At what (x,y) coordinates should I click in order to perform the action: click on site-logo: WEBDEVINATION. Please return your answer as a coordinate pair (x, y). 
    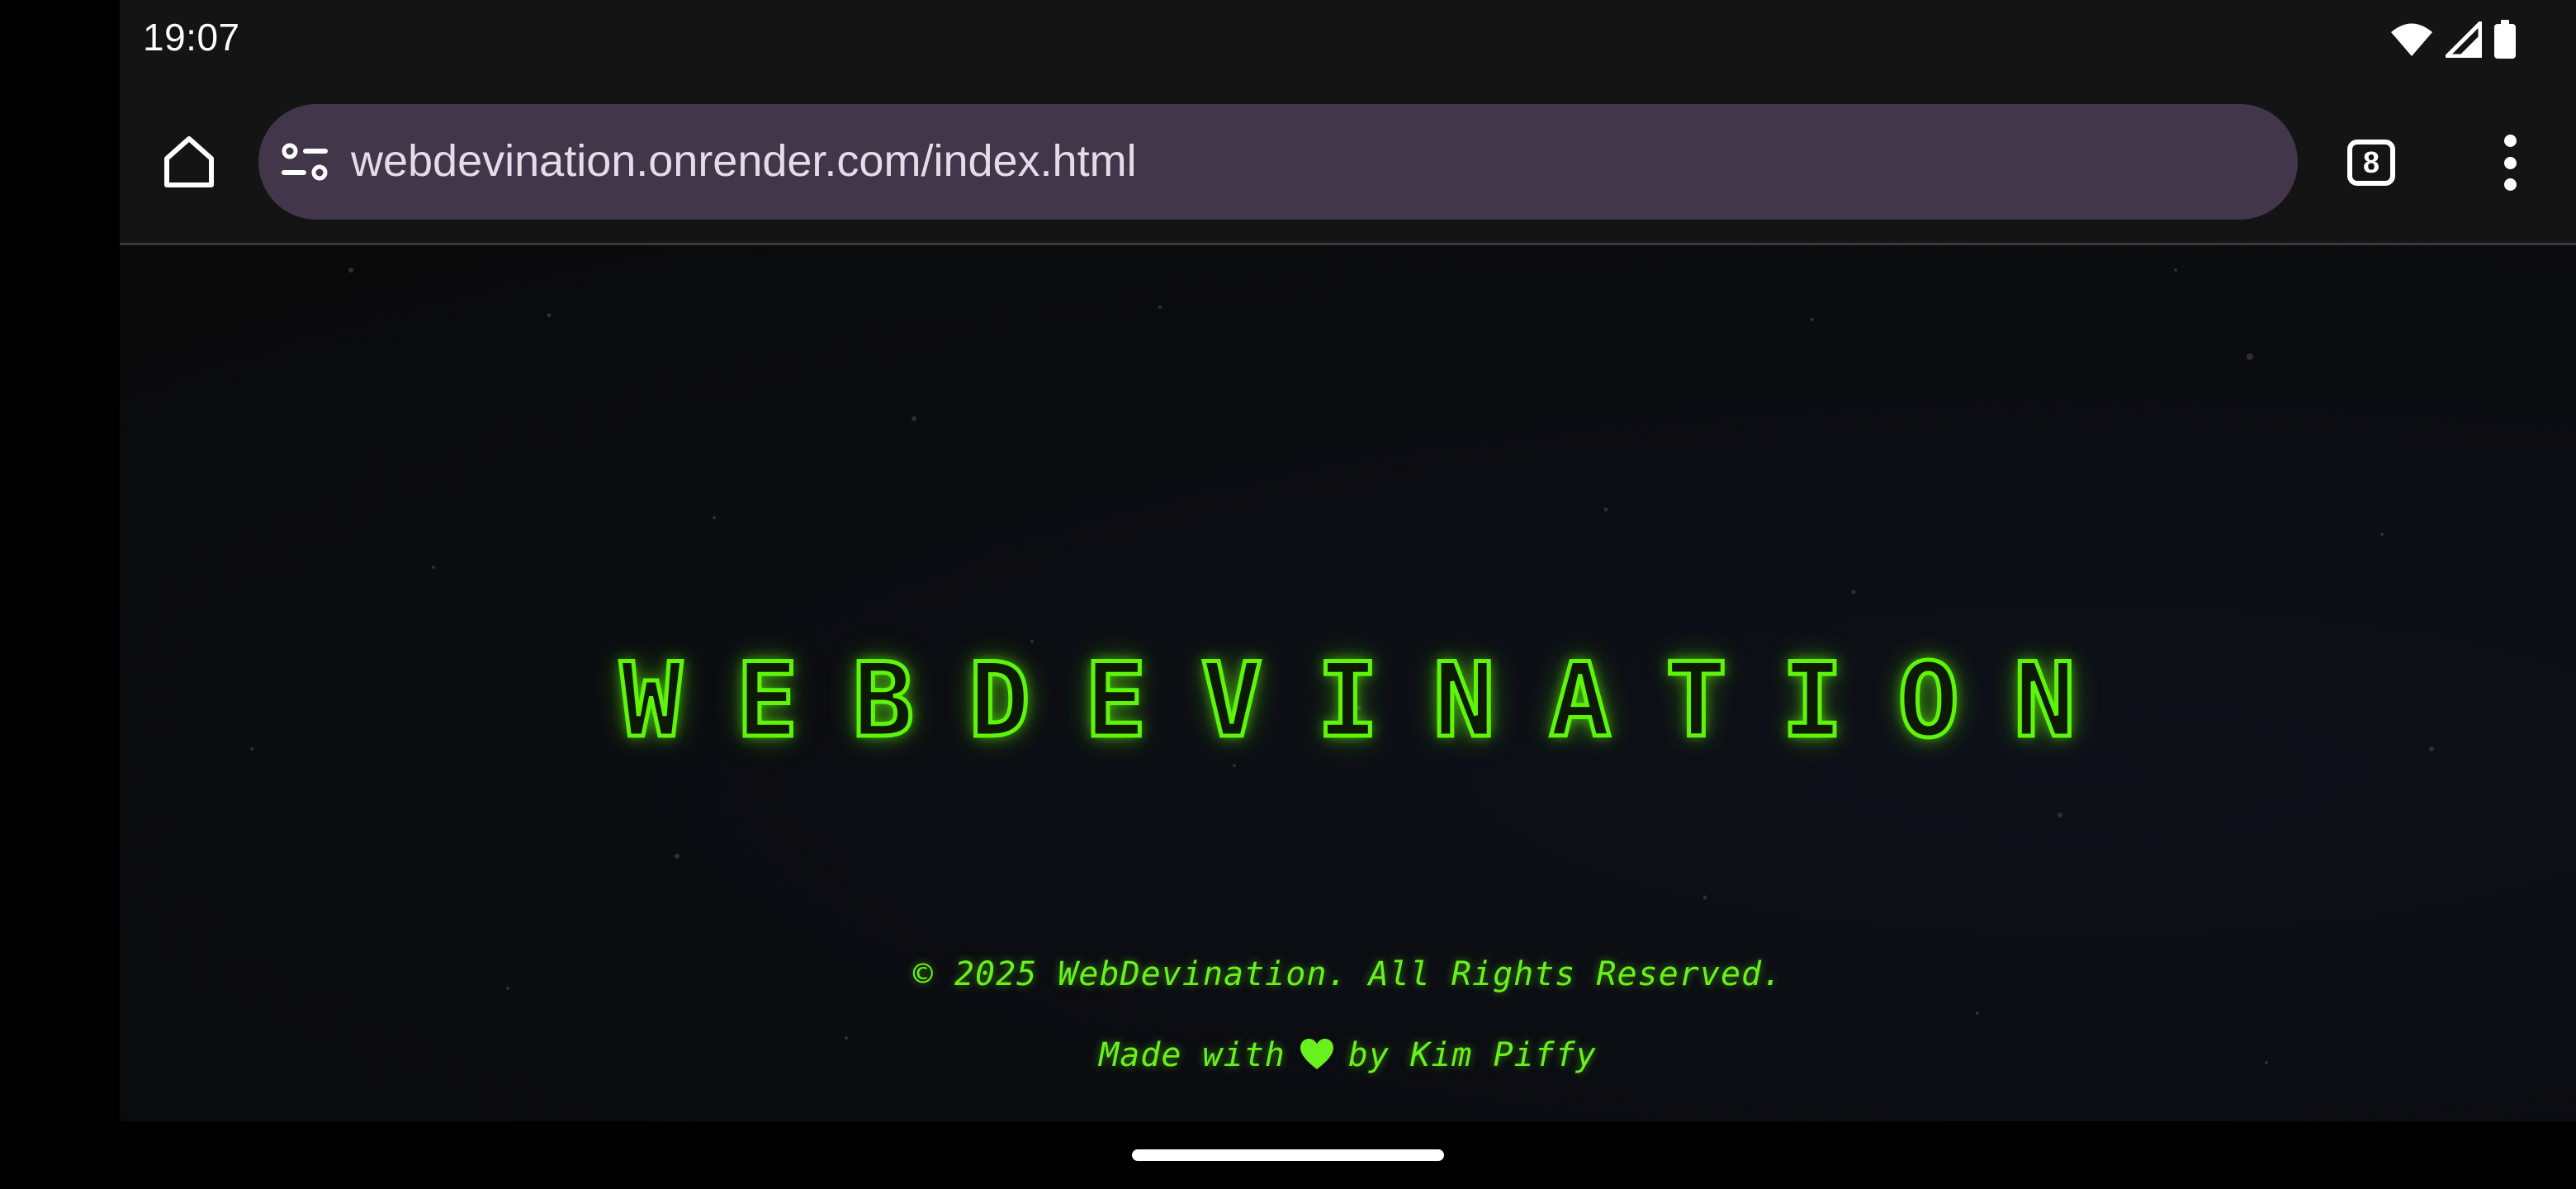
    Looking at the image, I should click on (1374, 701).